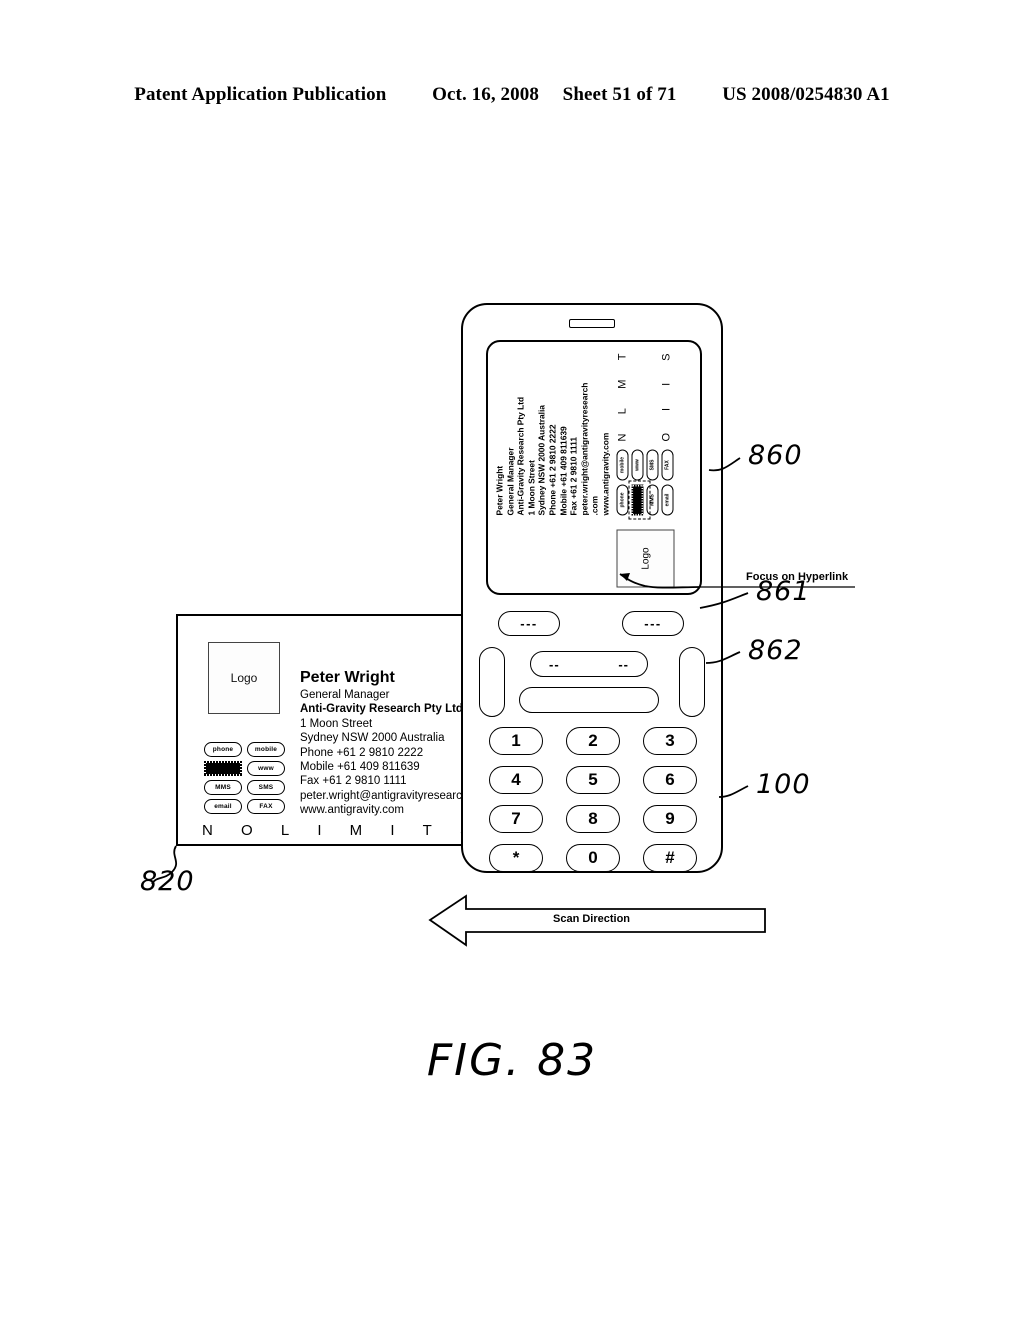 The width and height of the screenshot is (1024, 1320). I want to click on key-hash: #, so click(670, 858).